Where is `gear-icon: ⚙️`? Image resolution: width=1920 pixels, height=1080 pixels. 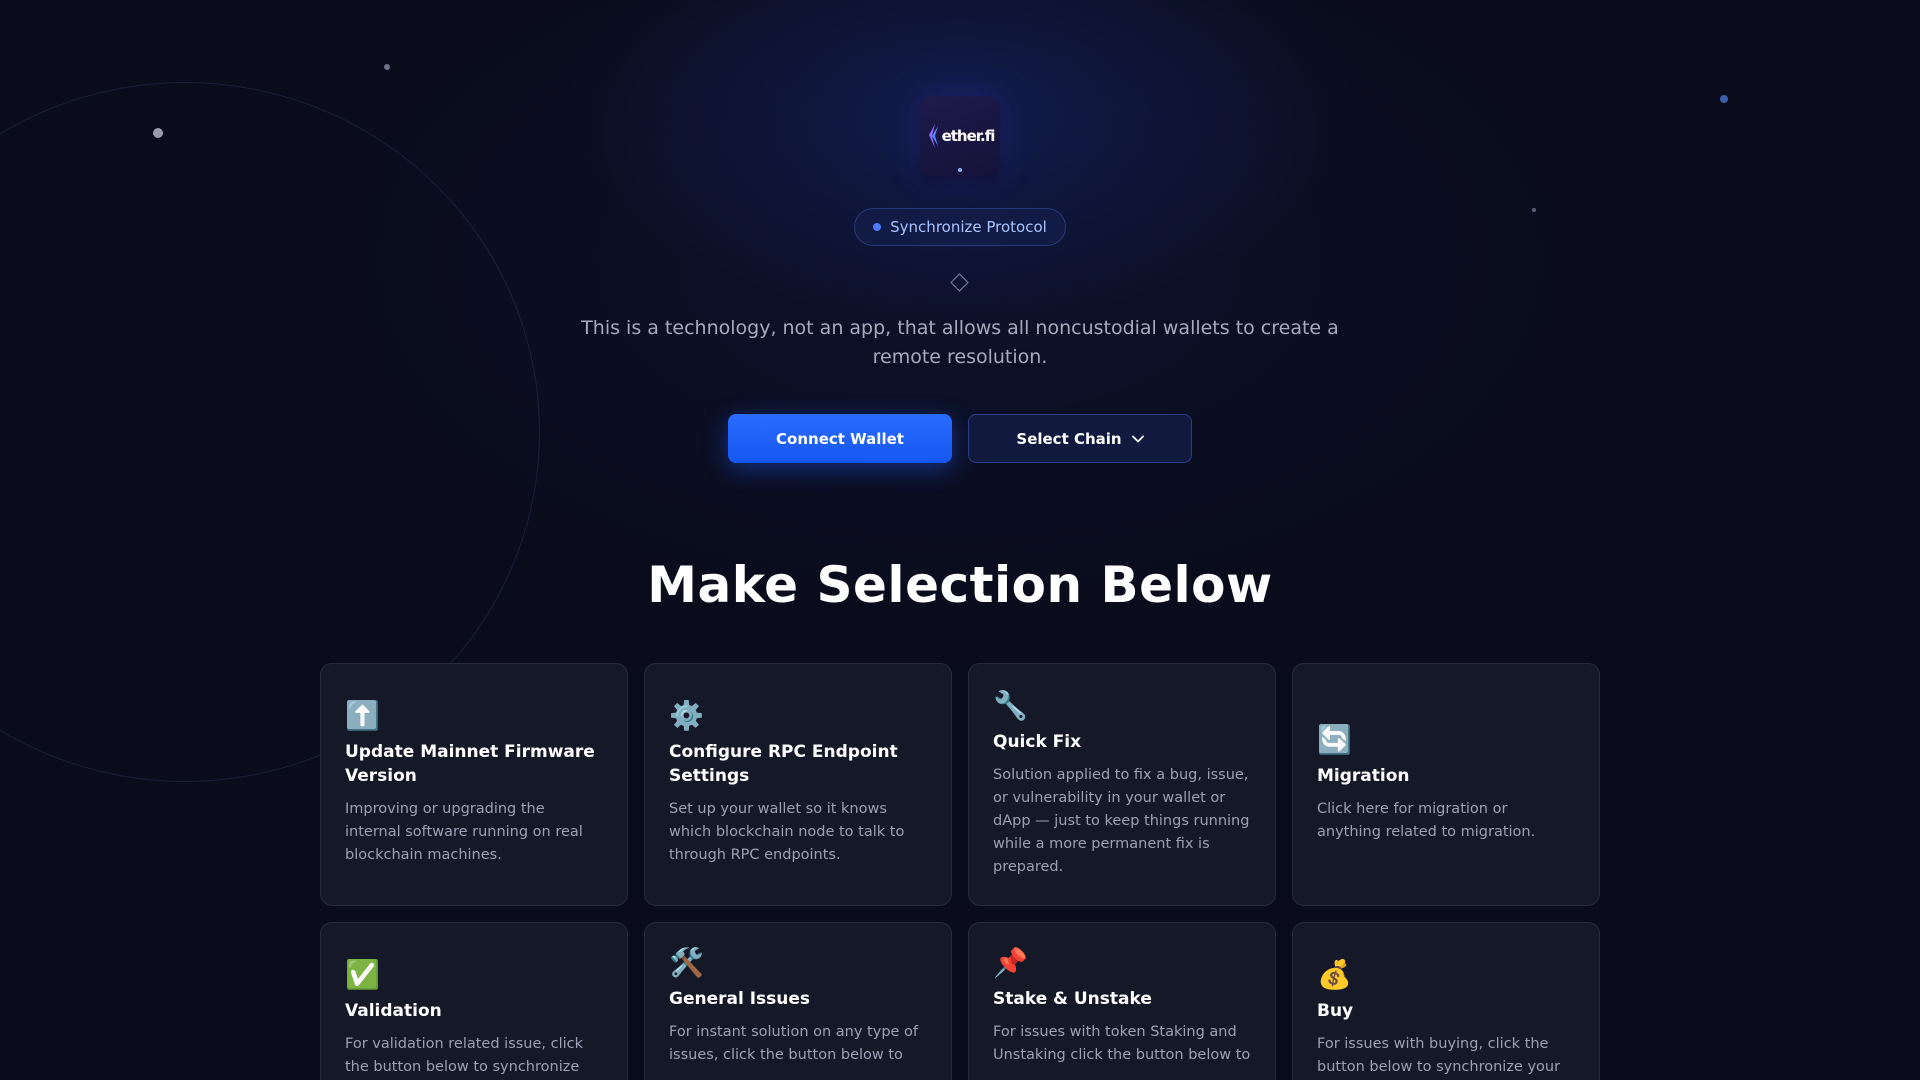
gear-icon: ⚙️ is located at coordinates (686, 715).